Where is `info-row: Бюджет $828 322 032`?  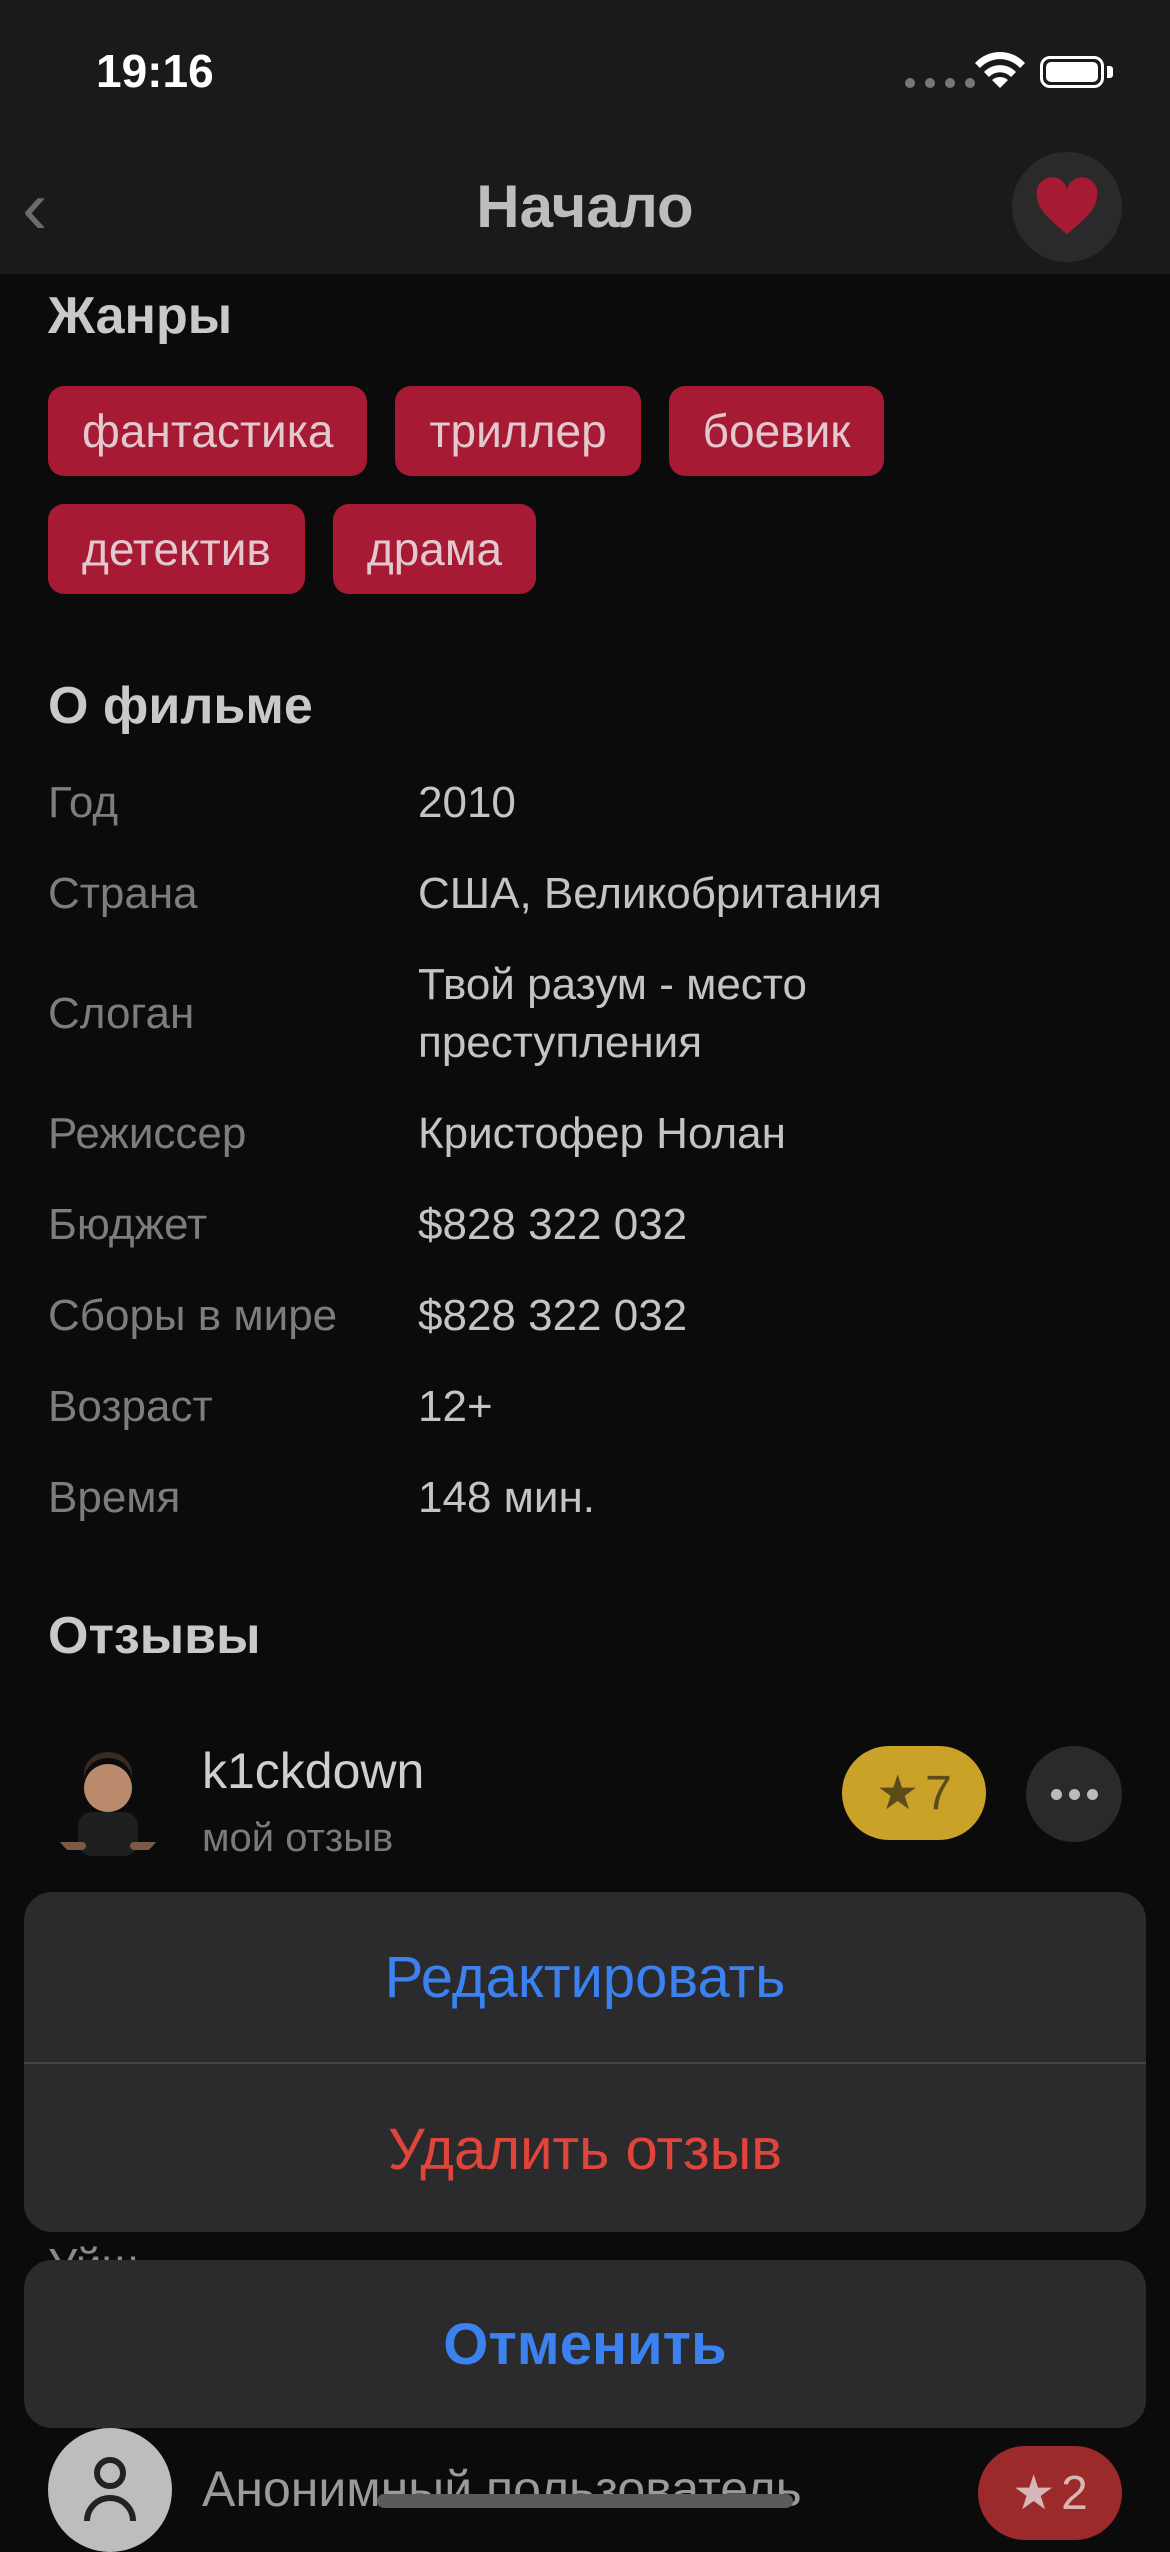 info-row: Бюджет $828 322 032 is located at coordinates (588, 1225).